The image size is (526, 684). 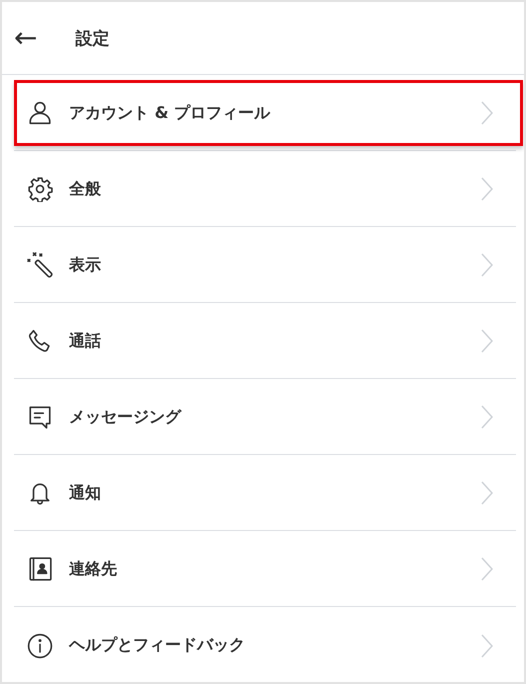 I want to click on settings-item: アカウント & プロフィール, so click(x=268, y=113).